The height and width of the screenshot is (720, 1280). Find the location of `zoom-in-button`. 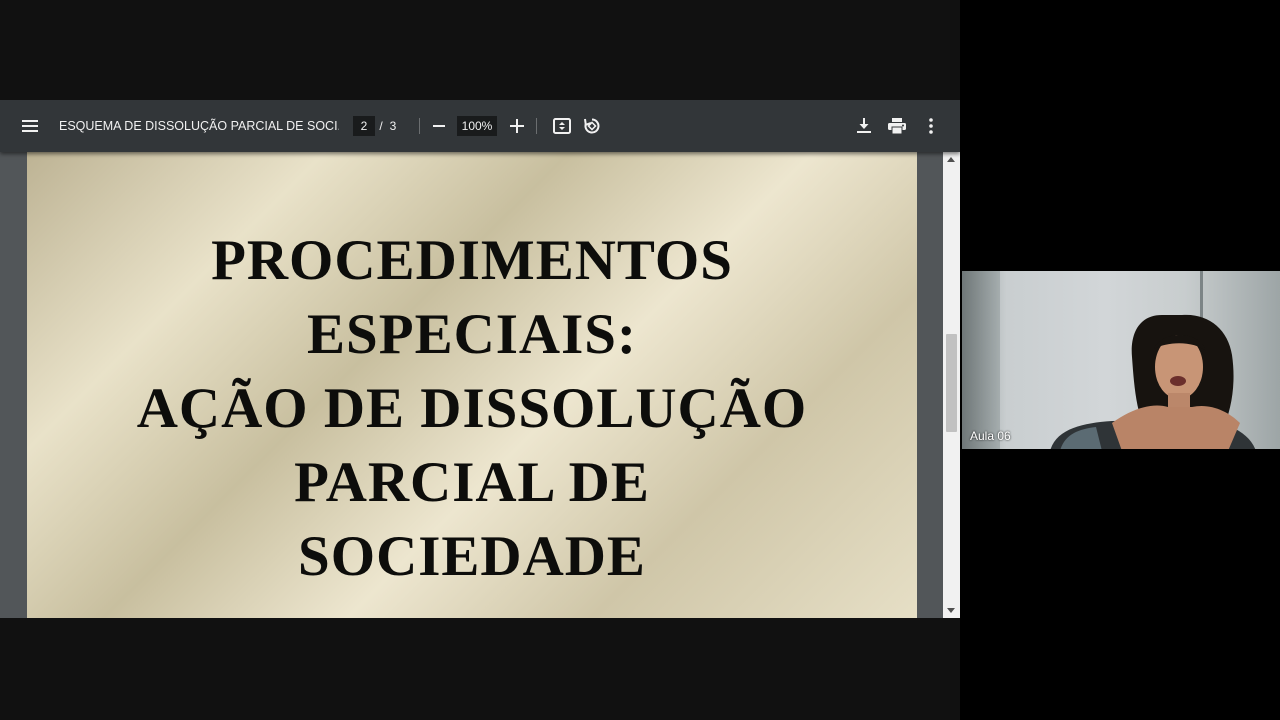

zoom-in-button is located at coordinates (517, 126).